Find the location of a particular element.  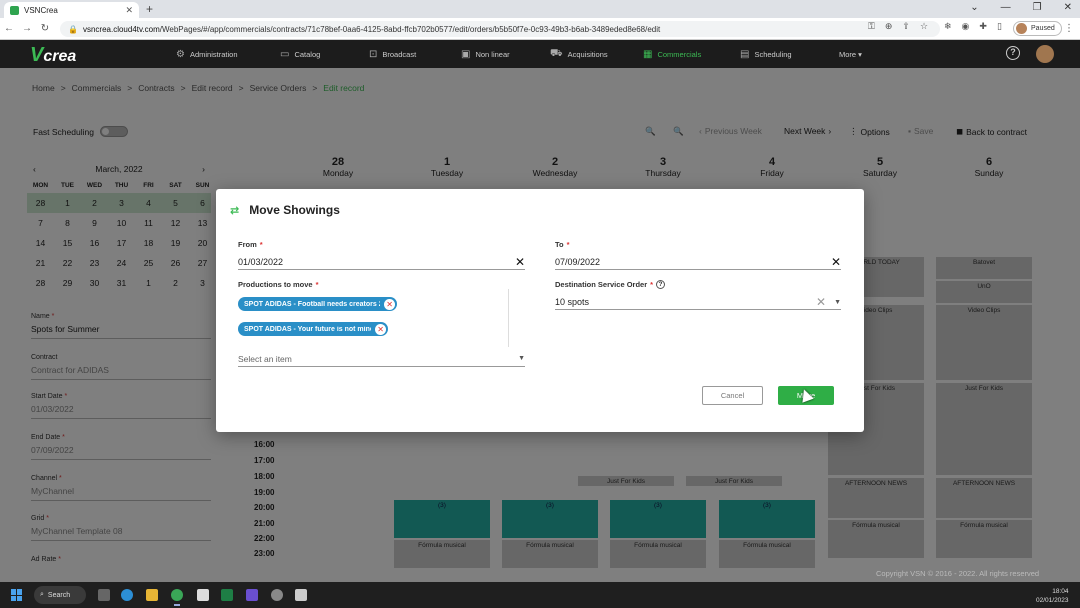

browser-tab-strip: VSNCrea ✕ + ⌄ — ❐ ✕ is located at coordinates (540, 9).